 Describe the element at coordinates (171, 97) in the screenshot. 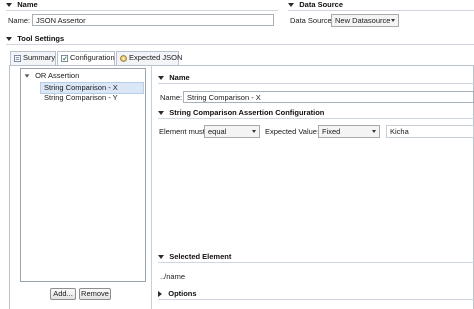

I see `detail-name-label: Name:` at that location.